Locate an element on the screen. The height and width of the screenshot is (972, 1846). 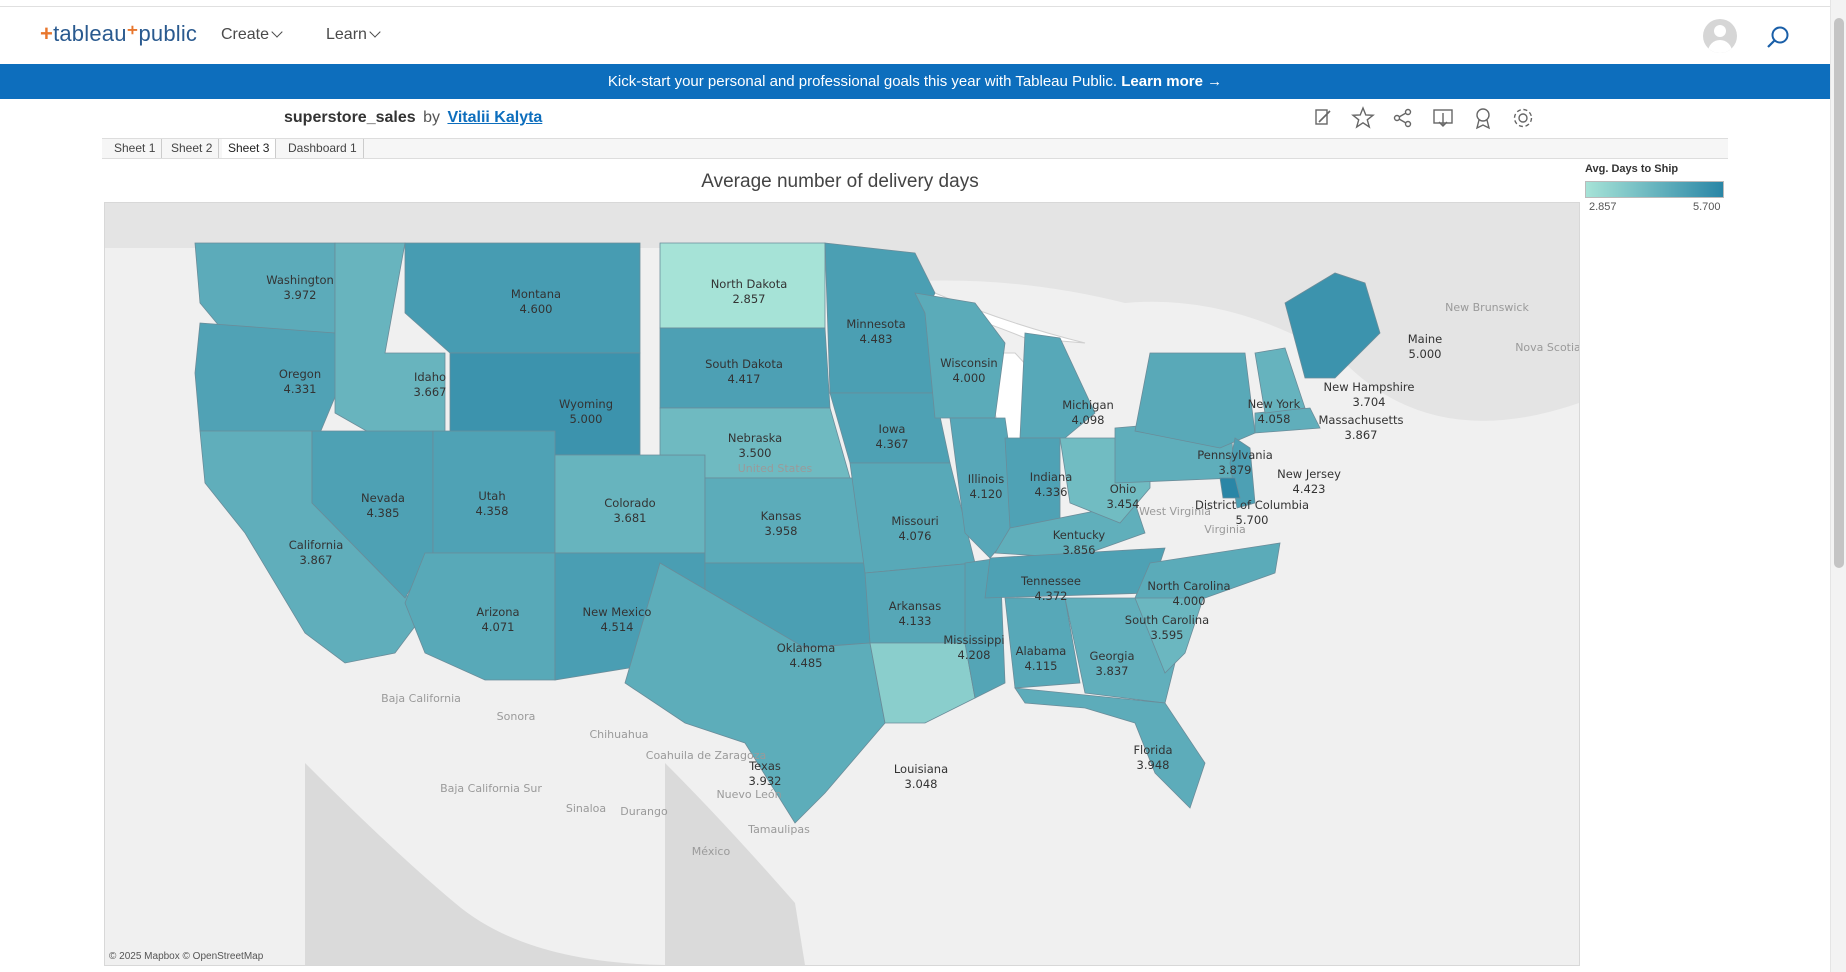
learn-more-link: Learn more → is located at coordinates (1171, 81).